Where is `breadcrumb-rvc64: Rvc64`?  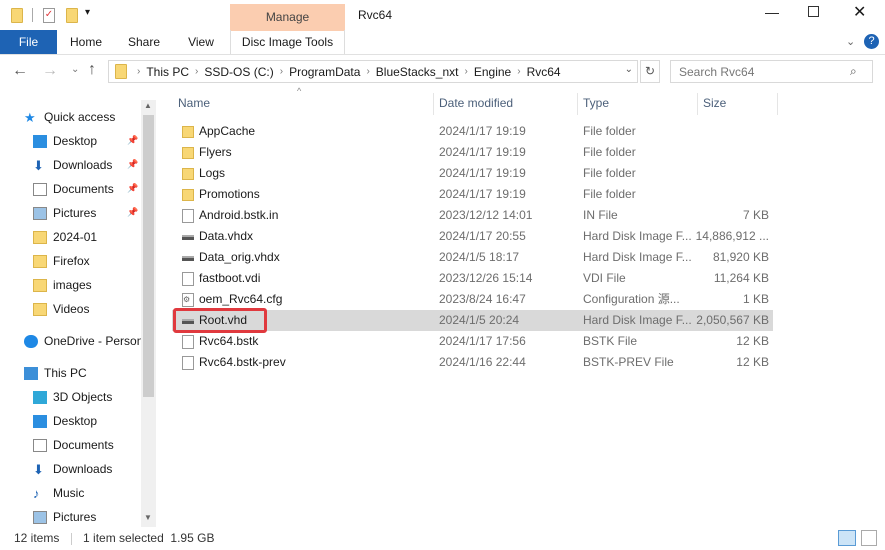 breadcrumb-rvc64: Rvc64 is located at coordinates (544, 72).